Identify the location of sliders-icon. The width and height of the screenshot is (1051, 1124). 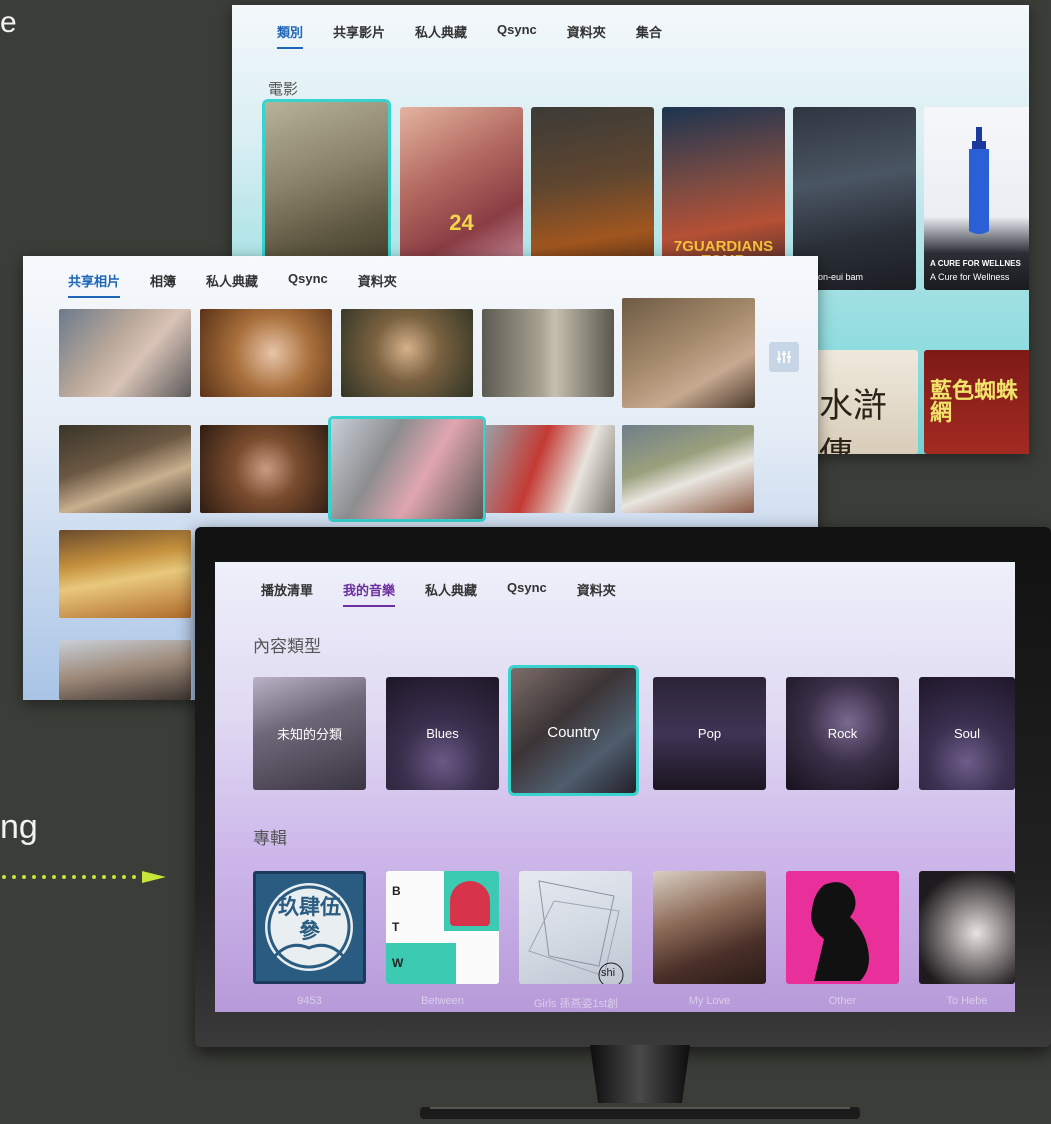
(784, 357).